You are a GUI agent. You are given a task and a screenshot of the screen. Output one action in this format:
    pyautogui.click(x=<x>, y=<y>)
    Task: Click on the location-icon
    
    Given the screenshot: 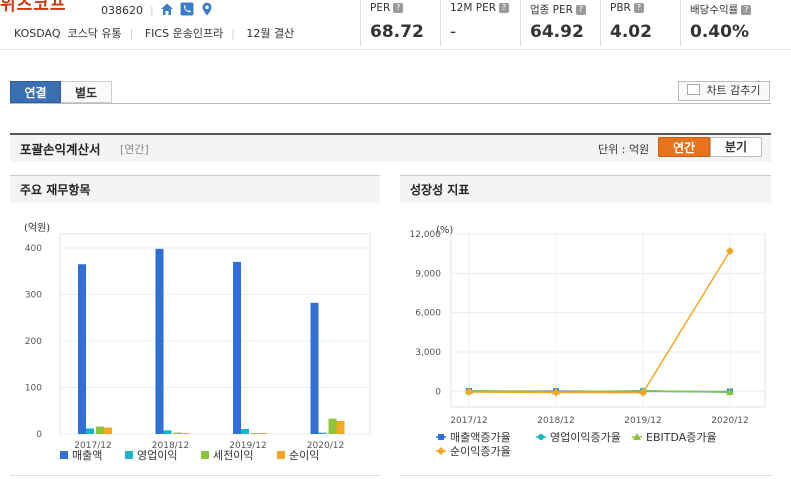 What is the action you would take?
    pyautogui.click(x=207, y=9)
    